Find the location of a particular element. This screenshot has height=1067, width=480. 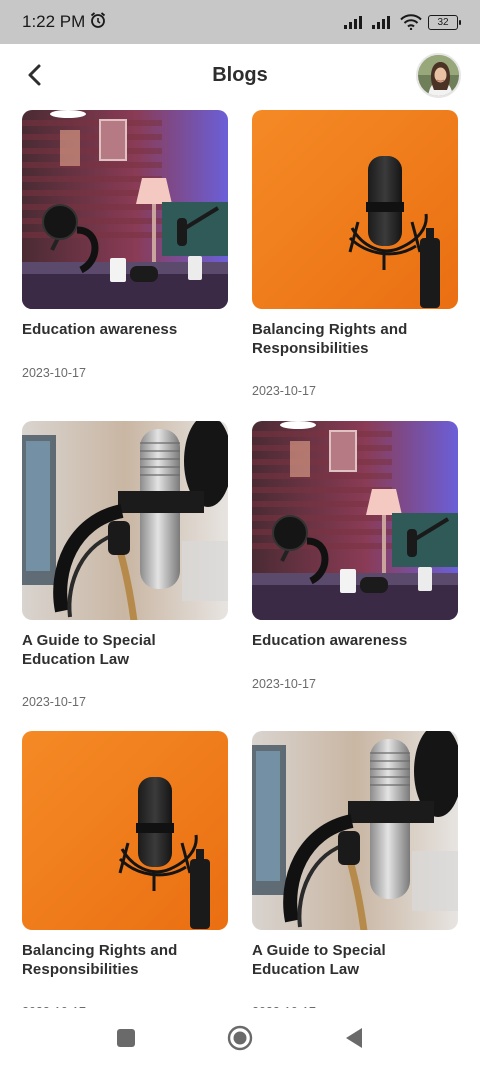

page-title: Blogs is located at coordinates (240, 75).